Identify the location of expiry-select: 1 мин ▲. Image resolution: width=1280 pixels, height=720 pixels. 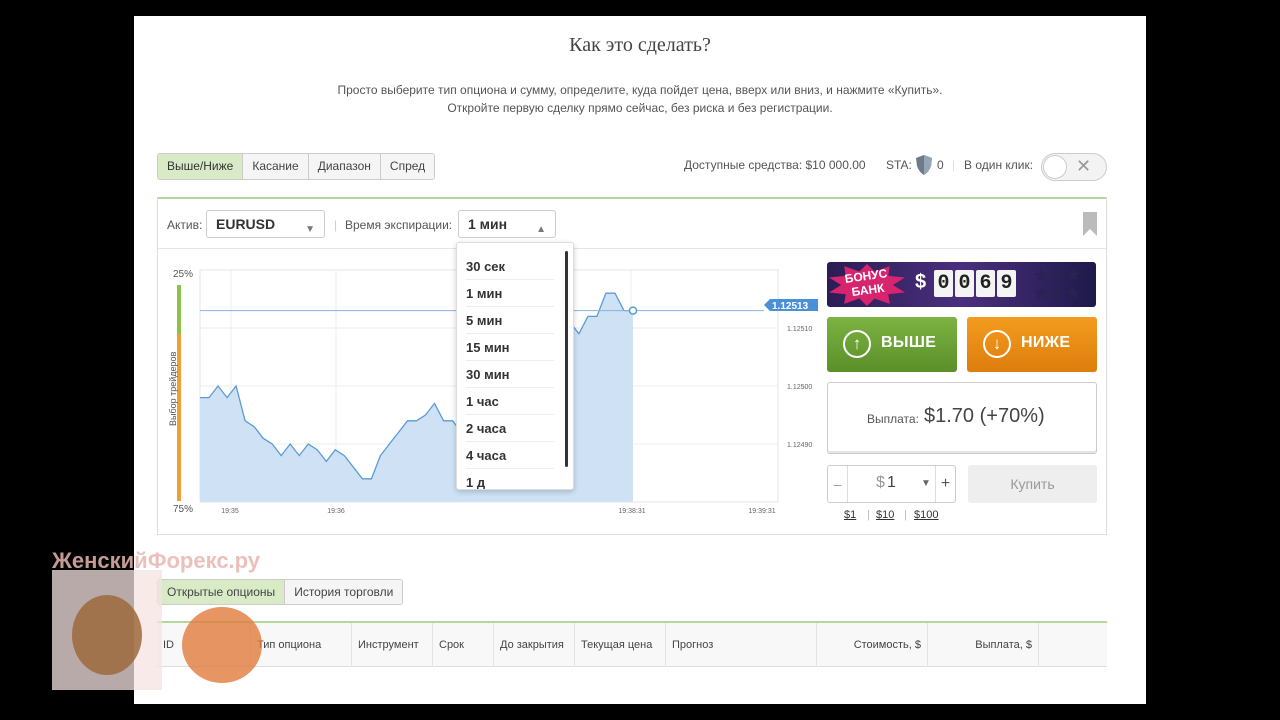
(507, 224).